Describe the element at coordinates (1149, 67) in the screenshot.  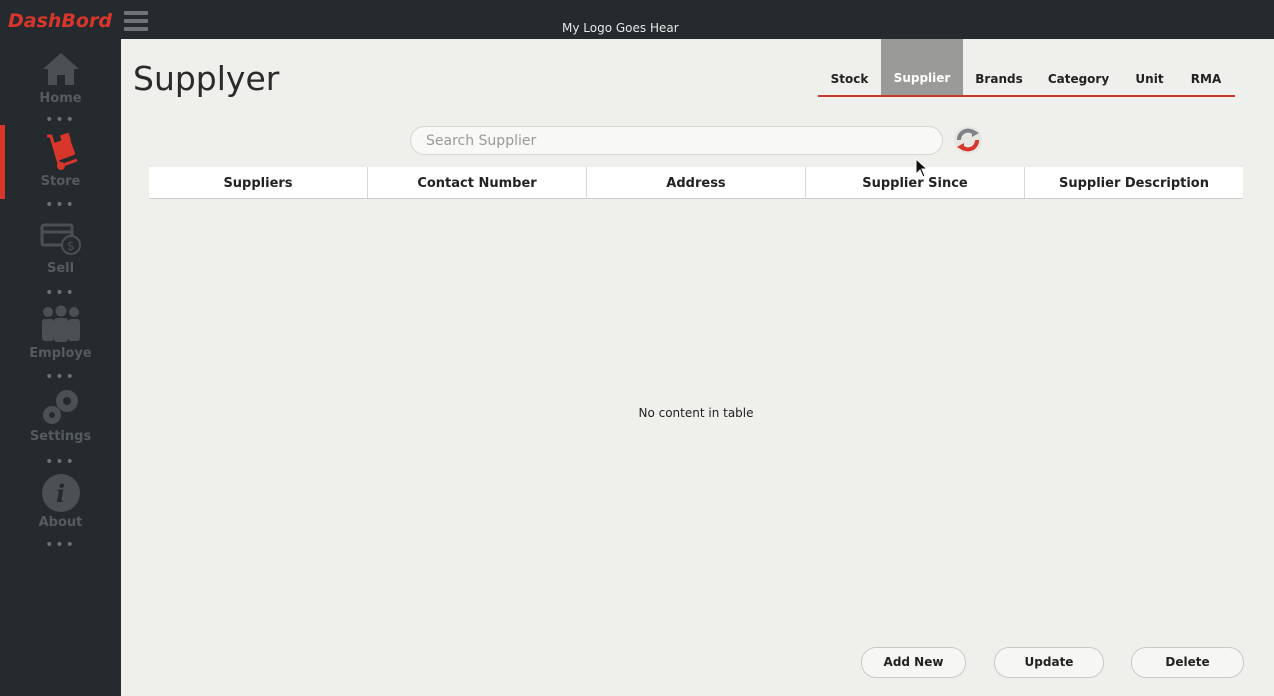
I see `tab-unit: Unit` at that location.